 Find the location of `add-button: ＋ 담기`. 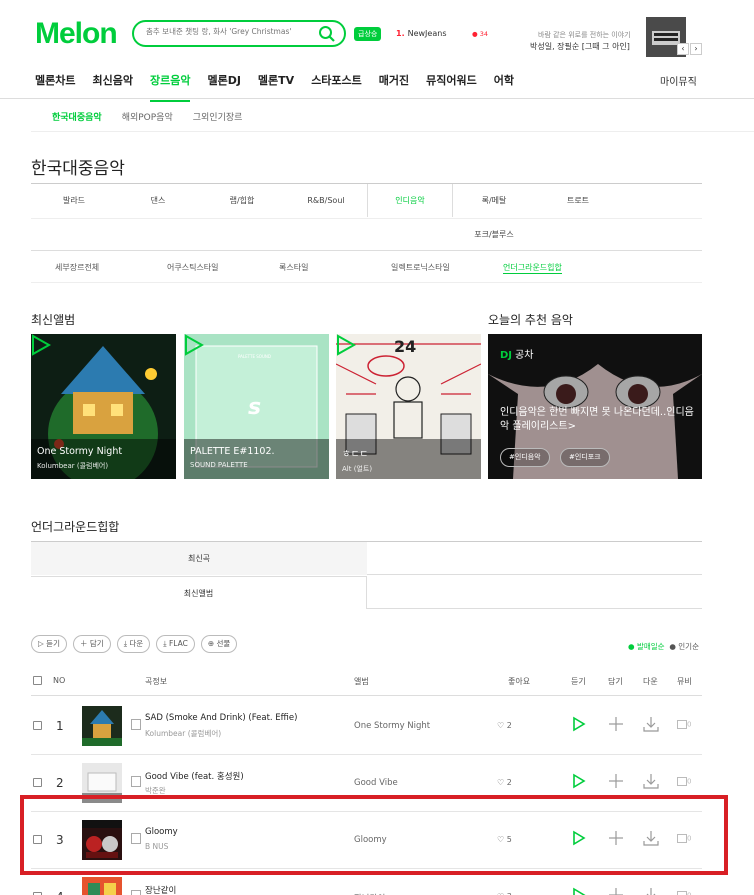

add-button: ＋ 담기 is located at coordinates (91, 644).